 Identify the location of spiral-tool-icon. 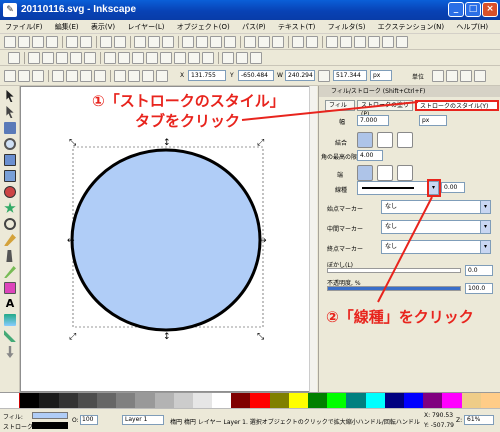
(10, 224).